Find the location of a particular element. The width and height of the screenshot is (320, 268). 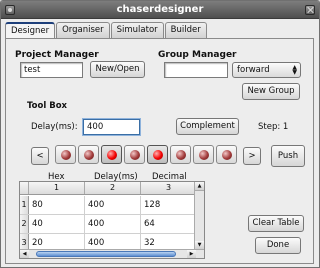

tab-builder: Builder is located at coordinates (185, 30).